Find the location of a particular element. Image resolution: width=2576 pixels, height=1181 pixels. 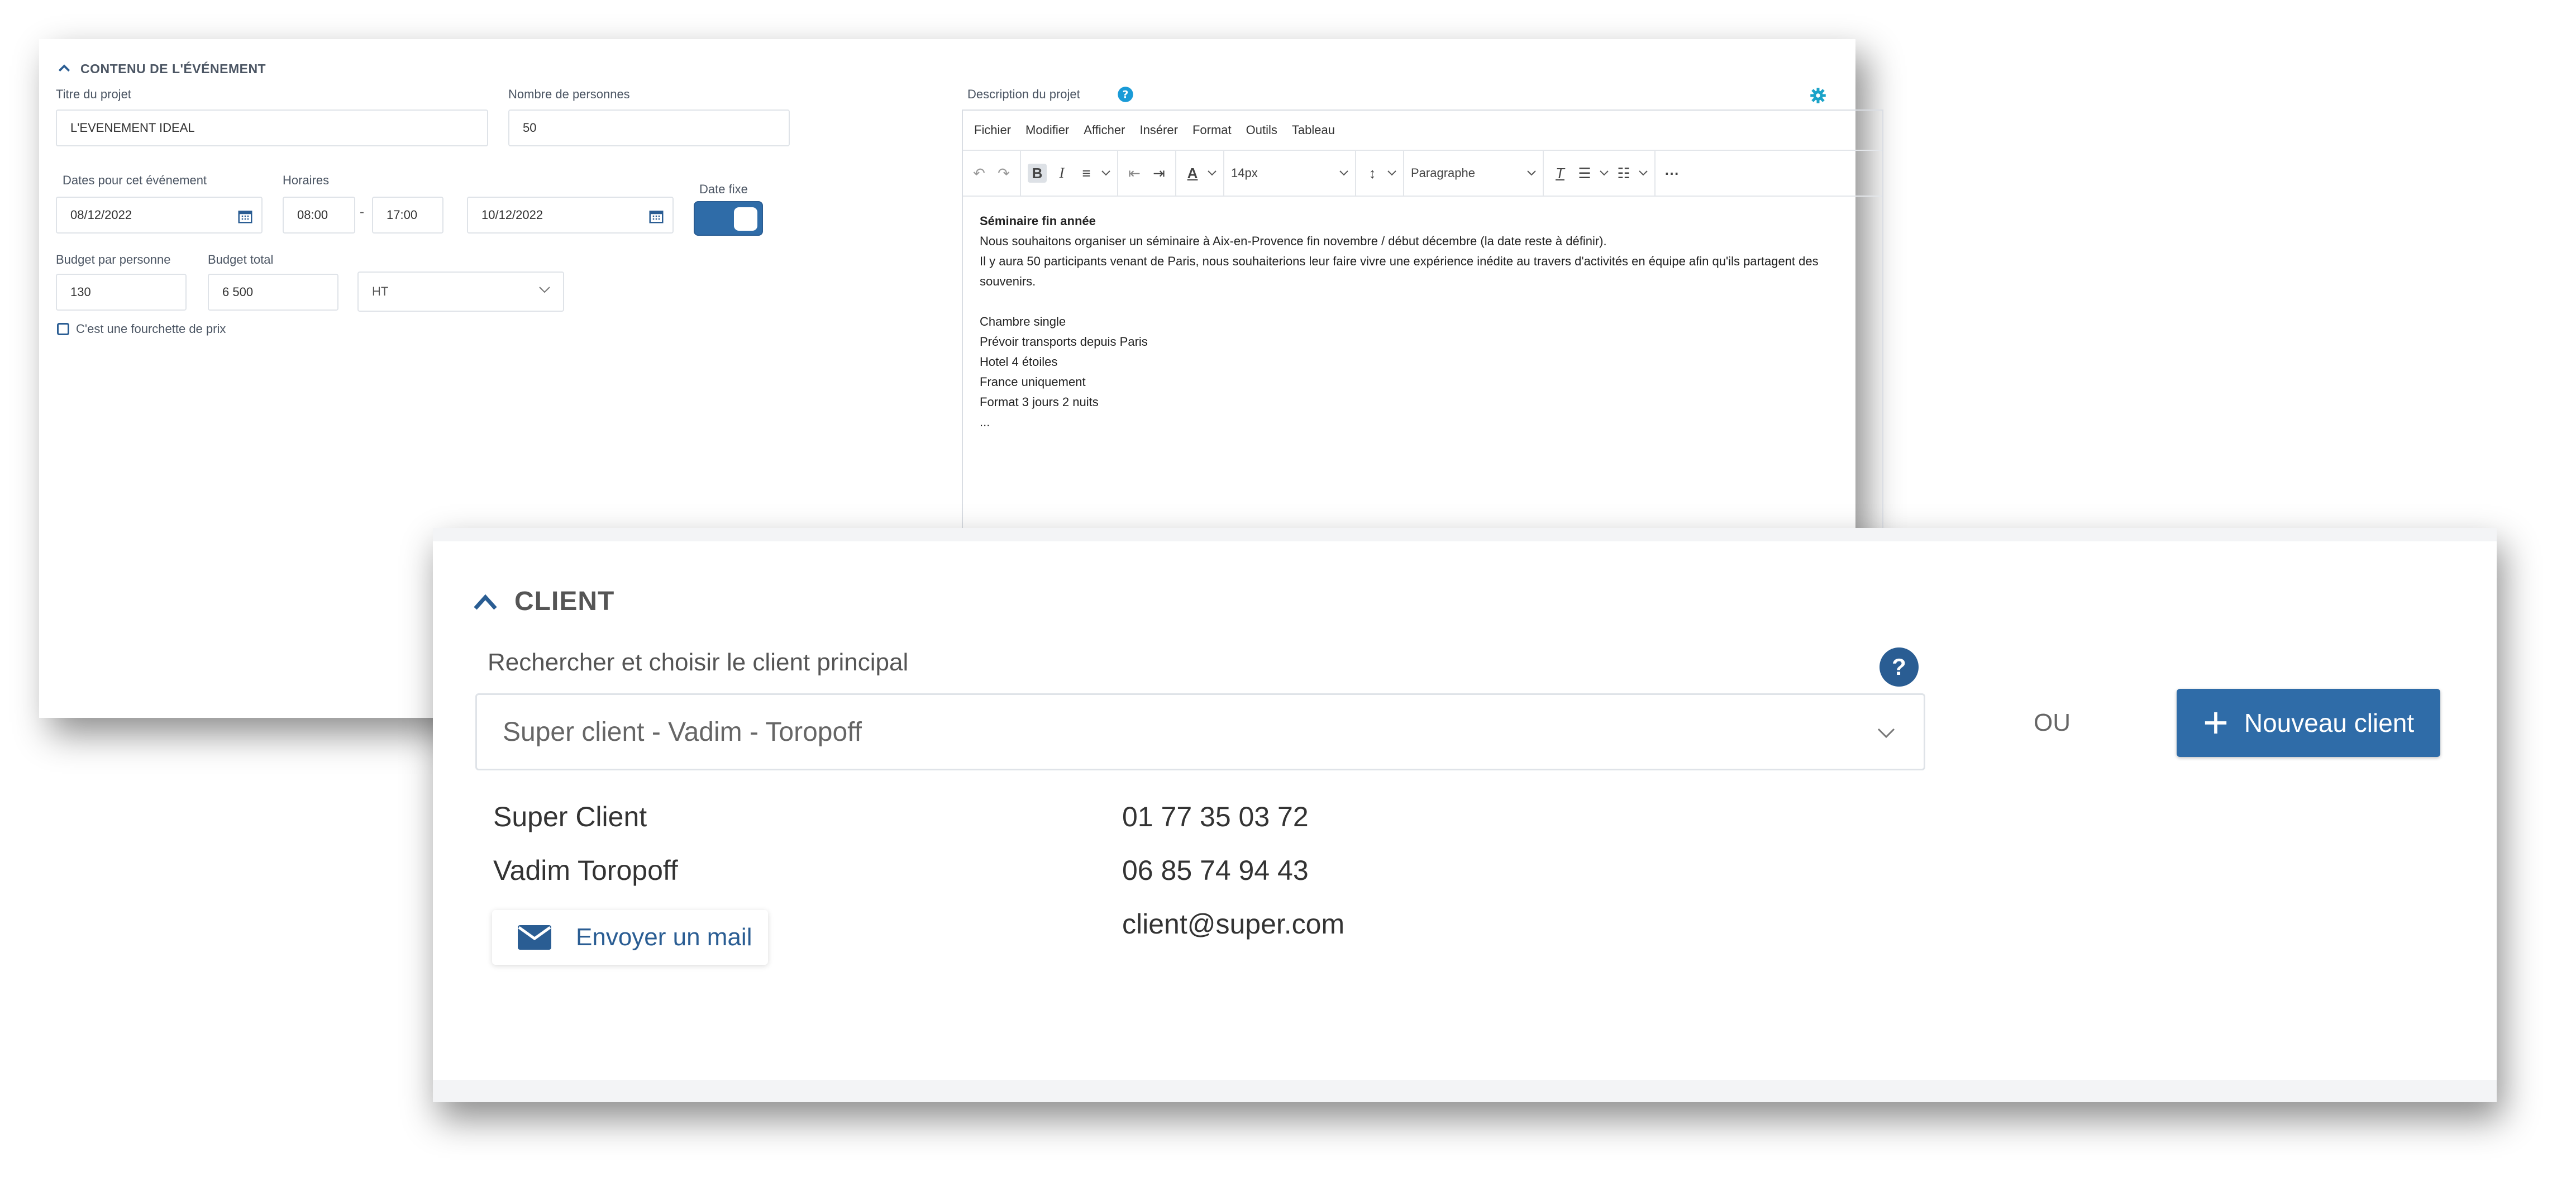

client-phone-1: 01 77 35 03 72 is located at coordinates (1216, 817).